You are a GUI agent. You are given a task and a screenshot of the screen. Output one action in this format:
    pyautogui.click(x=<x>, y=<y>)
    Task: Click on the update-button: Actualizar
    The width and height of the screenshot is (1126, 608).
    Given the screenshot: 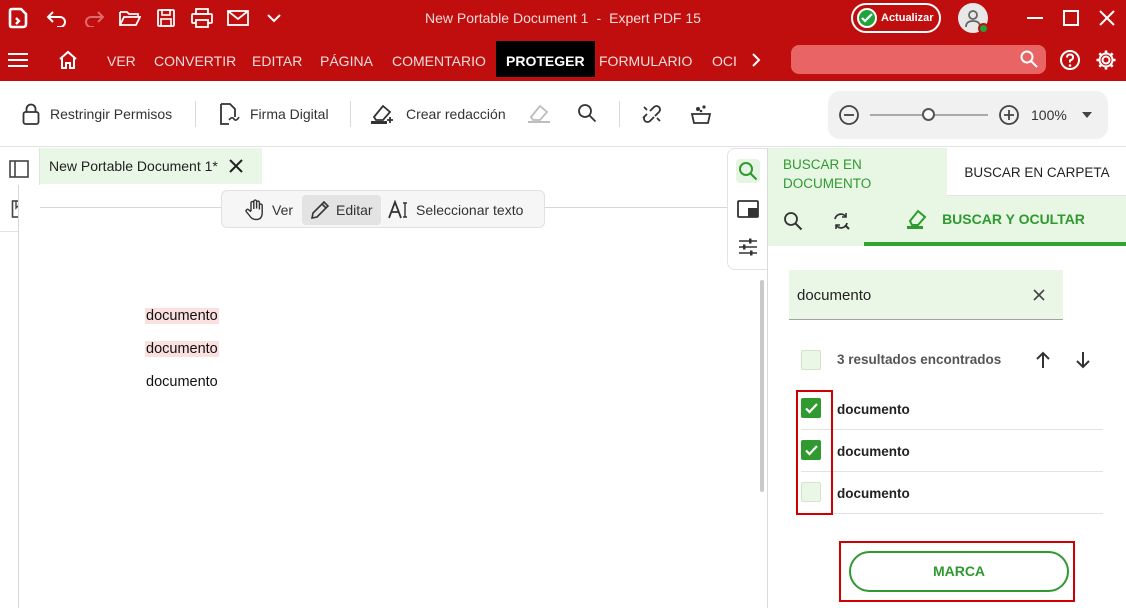 What is the action you would take?
    pyautogui.click(x=896, y=18)
    